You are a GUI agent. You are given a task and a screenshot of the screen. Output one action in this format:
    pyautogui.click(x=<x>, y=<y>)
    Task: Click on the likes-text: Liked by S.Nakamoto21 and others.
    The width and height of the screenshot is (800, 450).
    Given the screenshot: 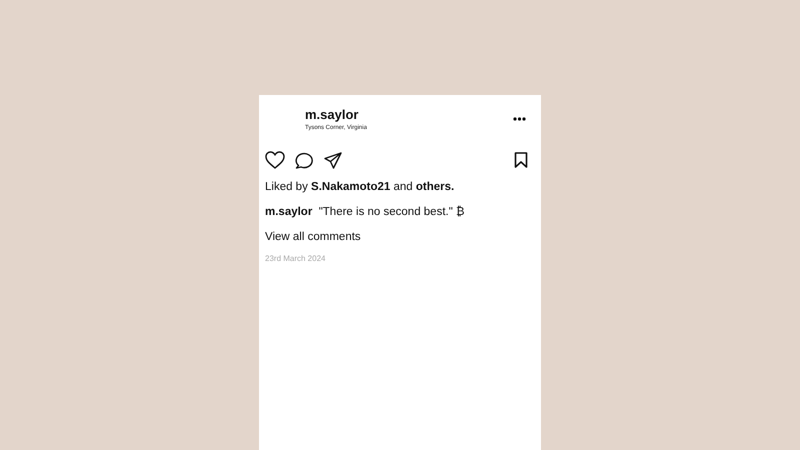 What is the action you would take?
    pyautogui.click(x=360, y=187)
    